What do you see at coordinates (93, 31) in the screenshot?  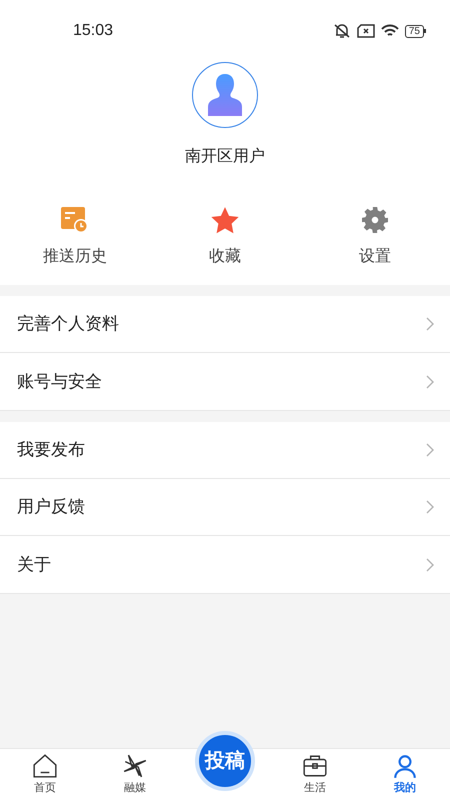 I see `status-time: 15:03` at bounding box center [93, 31].